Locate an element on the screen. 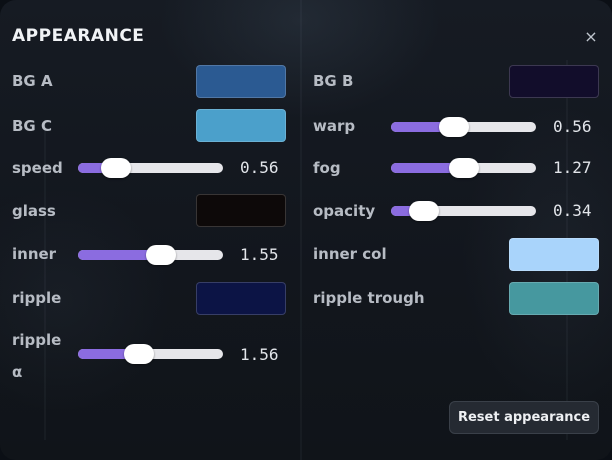  ripple-alpha-value: 1.56 is located at coordinates (259, 354).